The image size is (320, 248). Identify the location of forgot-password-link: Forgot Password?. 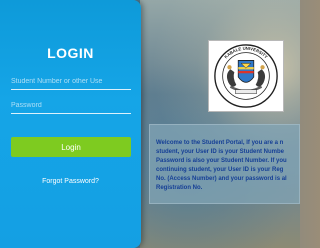
(70, 181).